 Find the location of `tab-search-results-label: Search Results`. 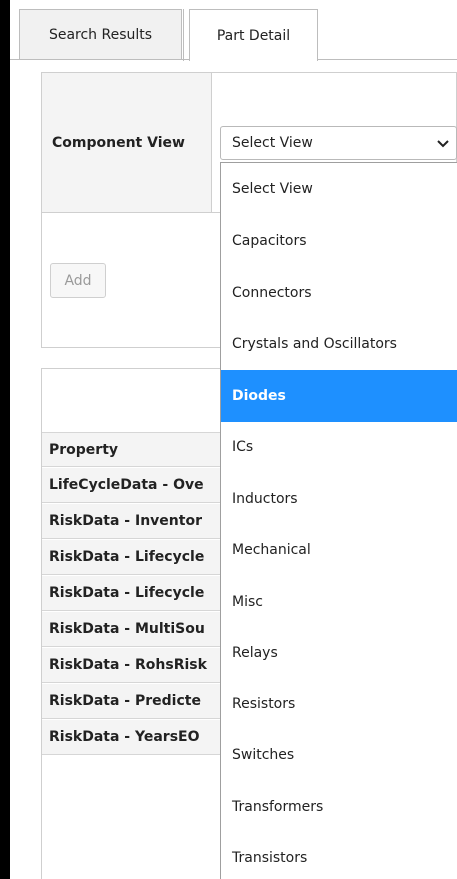

tab-search-results-label: Search Results is located at coordinates (100, 35).